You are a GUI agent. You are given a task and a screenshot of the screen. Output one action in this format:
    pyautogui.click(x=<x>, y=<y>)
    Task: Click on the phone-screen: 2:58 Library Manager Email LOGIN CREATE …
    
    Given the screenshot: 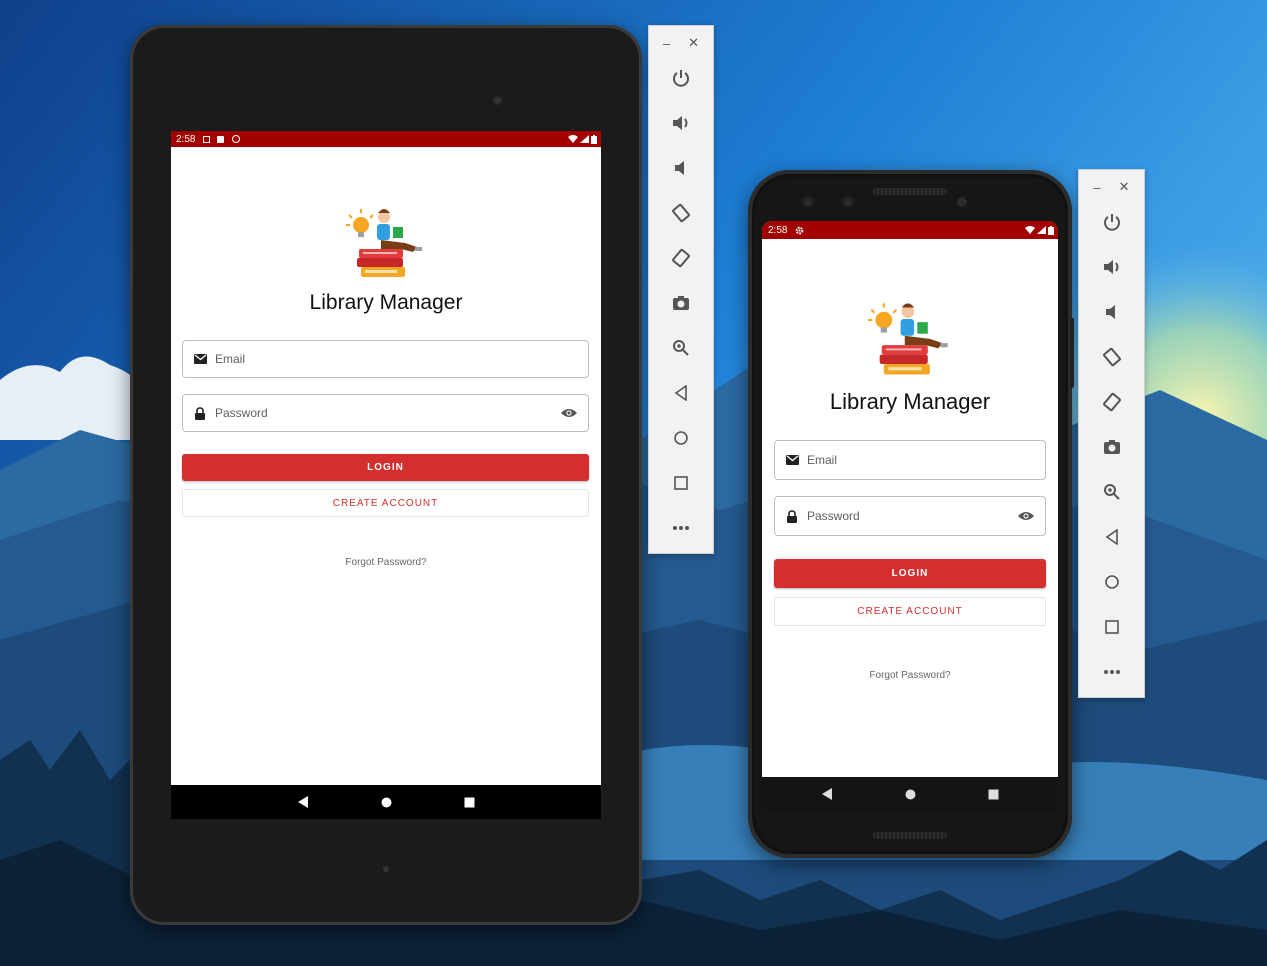 What is the action you would take?
    pyautogui.click(x=910, y=516)
    